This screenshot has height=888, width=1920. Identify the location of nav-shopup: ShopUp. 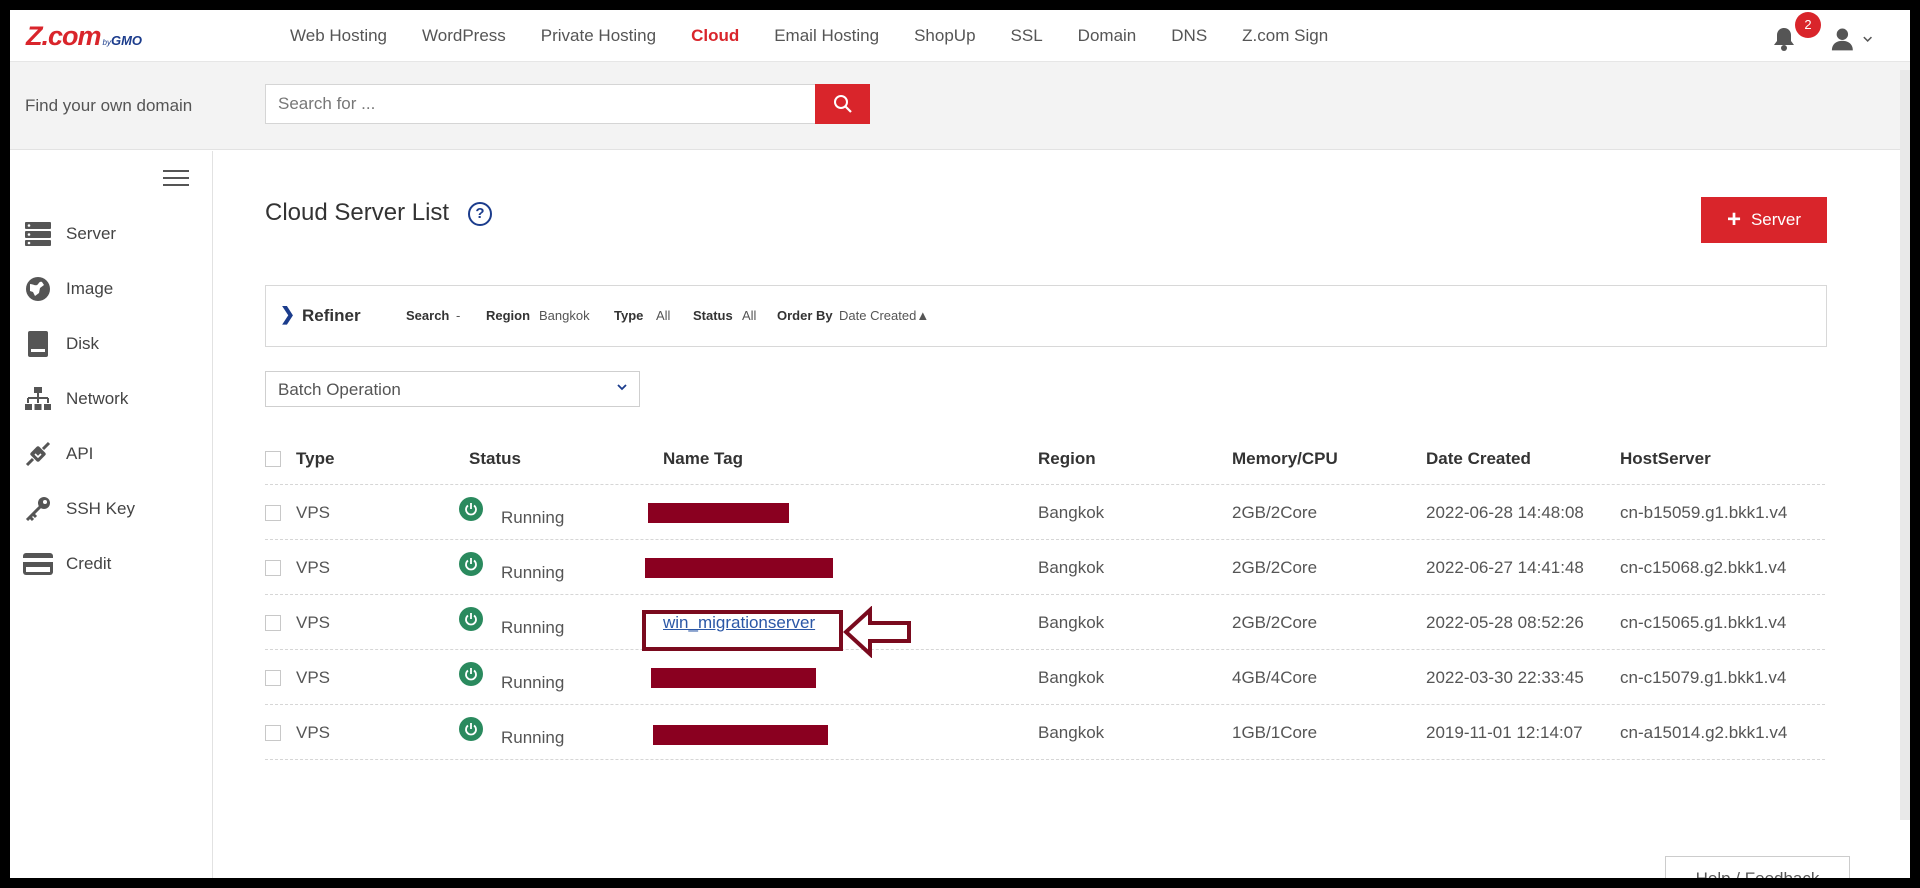
(944, 36).